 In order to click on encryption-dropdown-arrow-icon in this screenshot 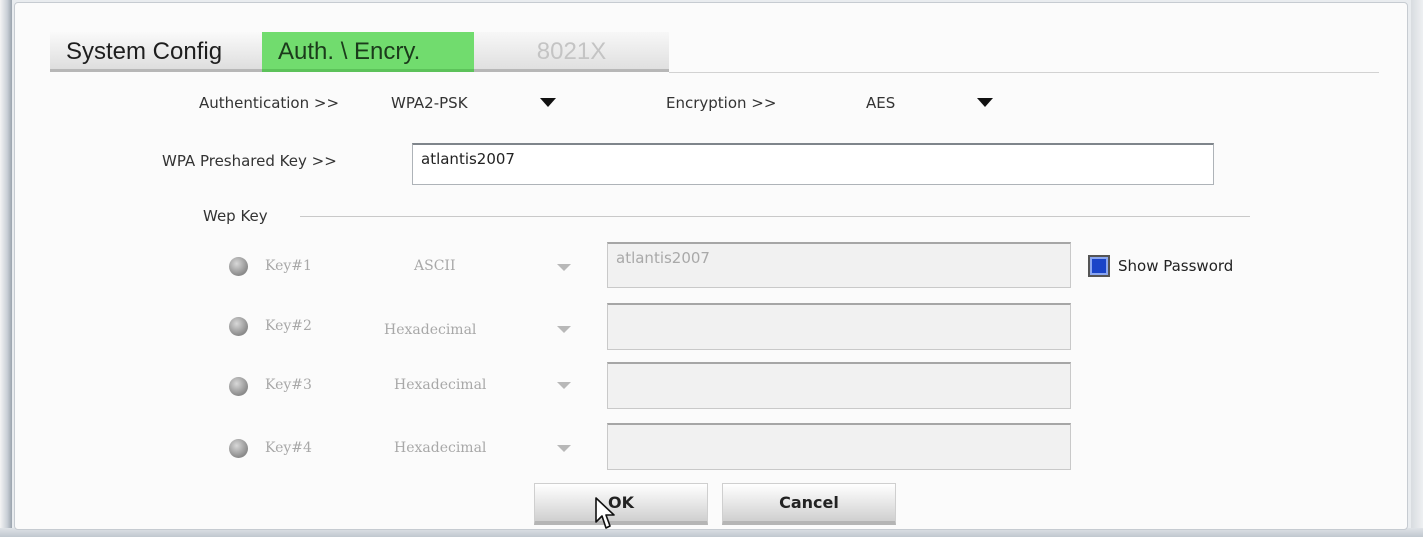, I will do `click(985, 102)`.